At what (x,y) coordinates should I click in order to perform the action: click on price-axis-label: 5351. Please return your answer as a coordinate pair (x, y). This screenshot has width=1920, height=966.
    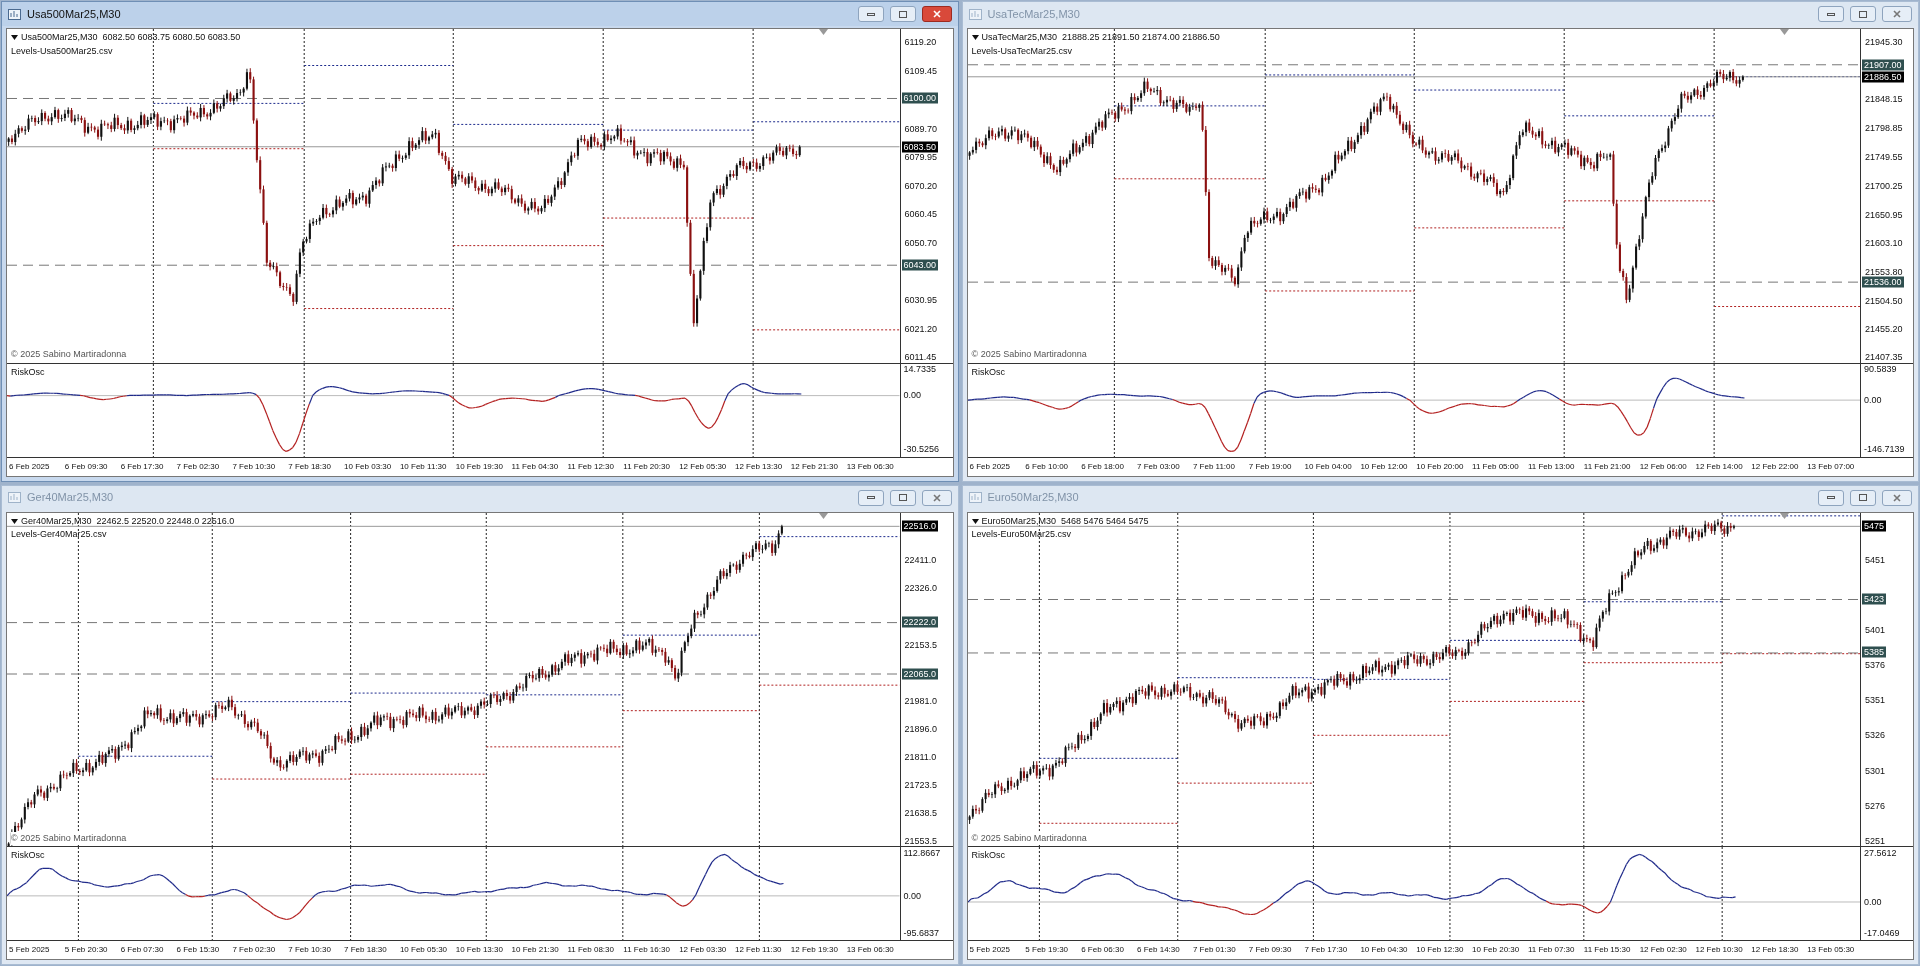
    Looking at the image, I should click on (1875, 700).